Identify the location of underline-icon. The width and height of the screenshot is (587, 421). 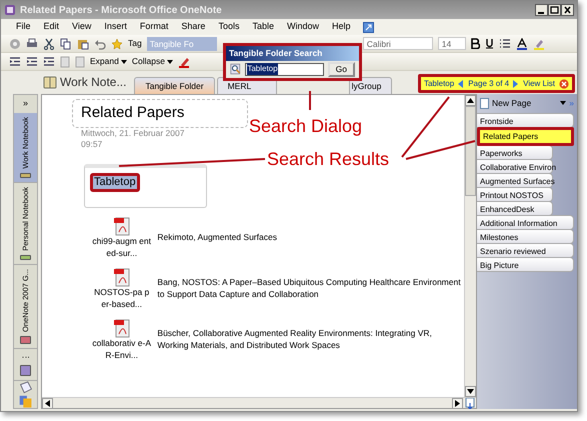
(489, 43).